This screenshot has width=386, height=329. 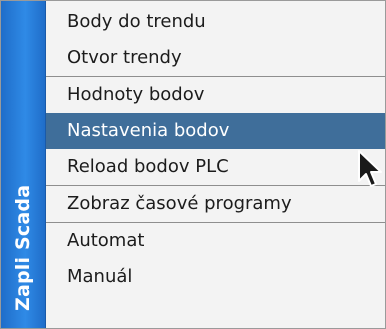 What do you see at coordinates (215, 22) in the screenshot?
I see `menu-item-body-do-trendu: Body do trendu` at bounding box center [215, 22].